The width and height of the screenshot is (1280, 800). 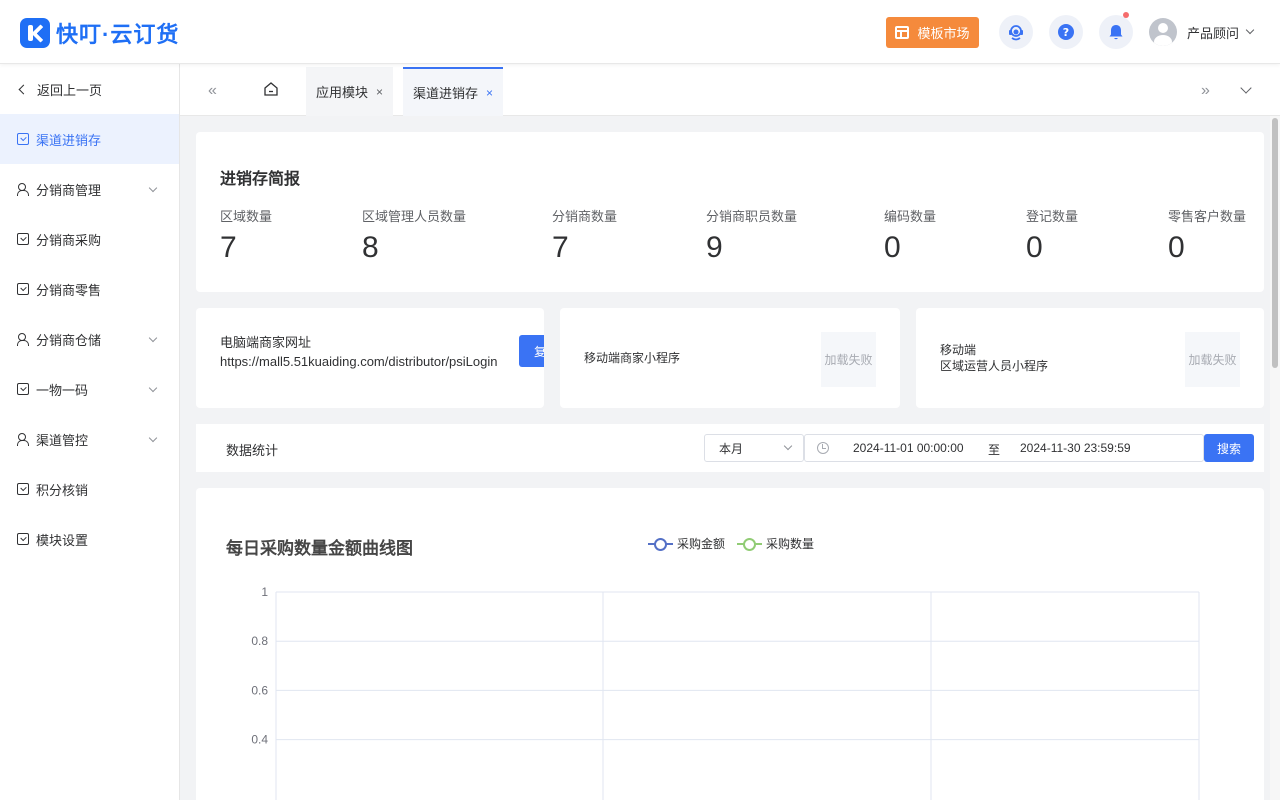 I want to click on chevron-left-icon, so click(x=23, y=89).